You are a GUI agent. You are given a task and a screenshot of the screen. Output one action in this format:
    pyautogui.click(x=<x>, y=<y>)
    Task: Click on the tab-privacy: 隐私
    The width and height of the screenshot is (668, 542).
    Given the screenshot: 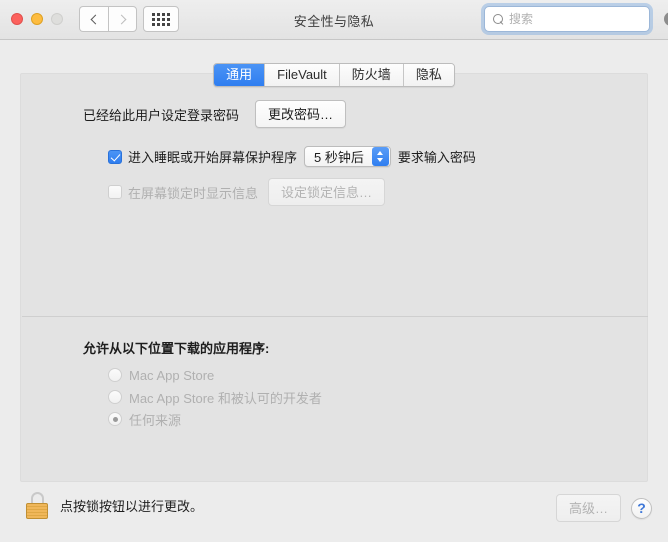 What is the action you would take?
    pyautogui.click(x=428, y=75)
    